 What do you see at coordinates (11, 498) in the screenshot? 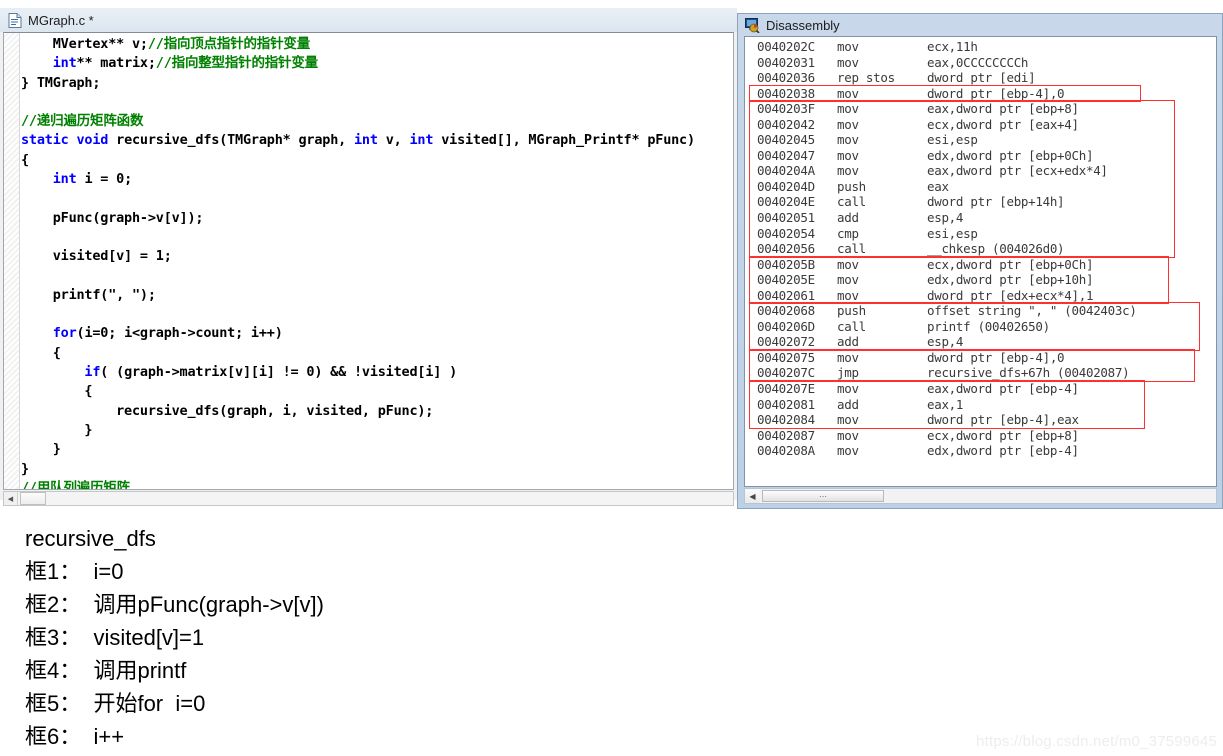
I see `editor-scroll-left-arrow-icon: ◀` at bounding box center [11, 498].